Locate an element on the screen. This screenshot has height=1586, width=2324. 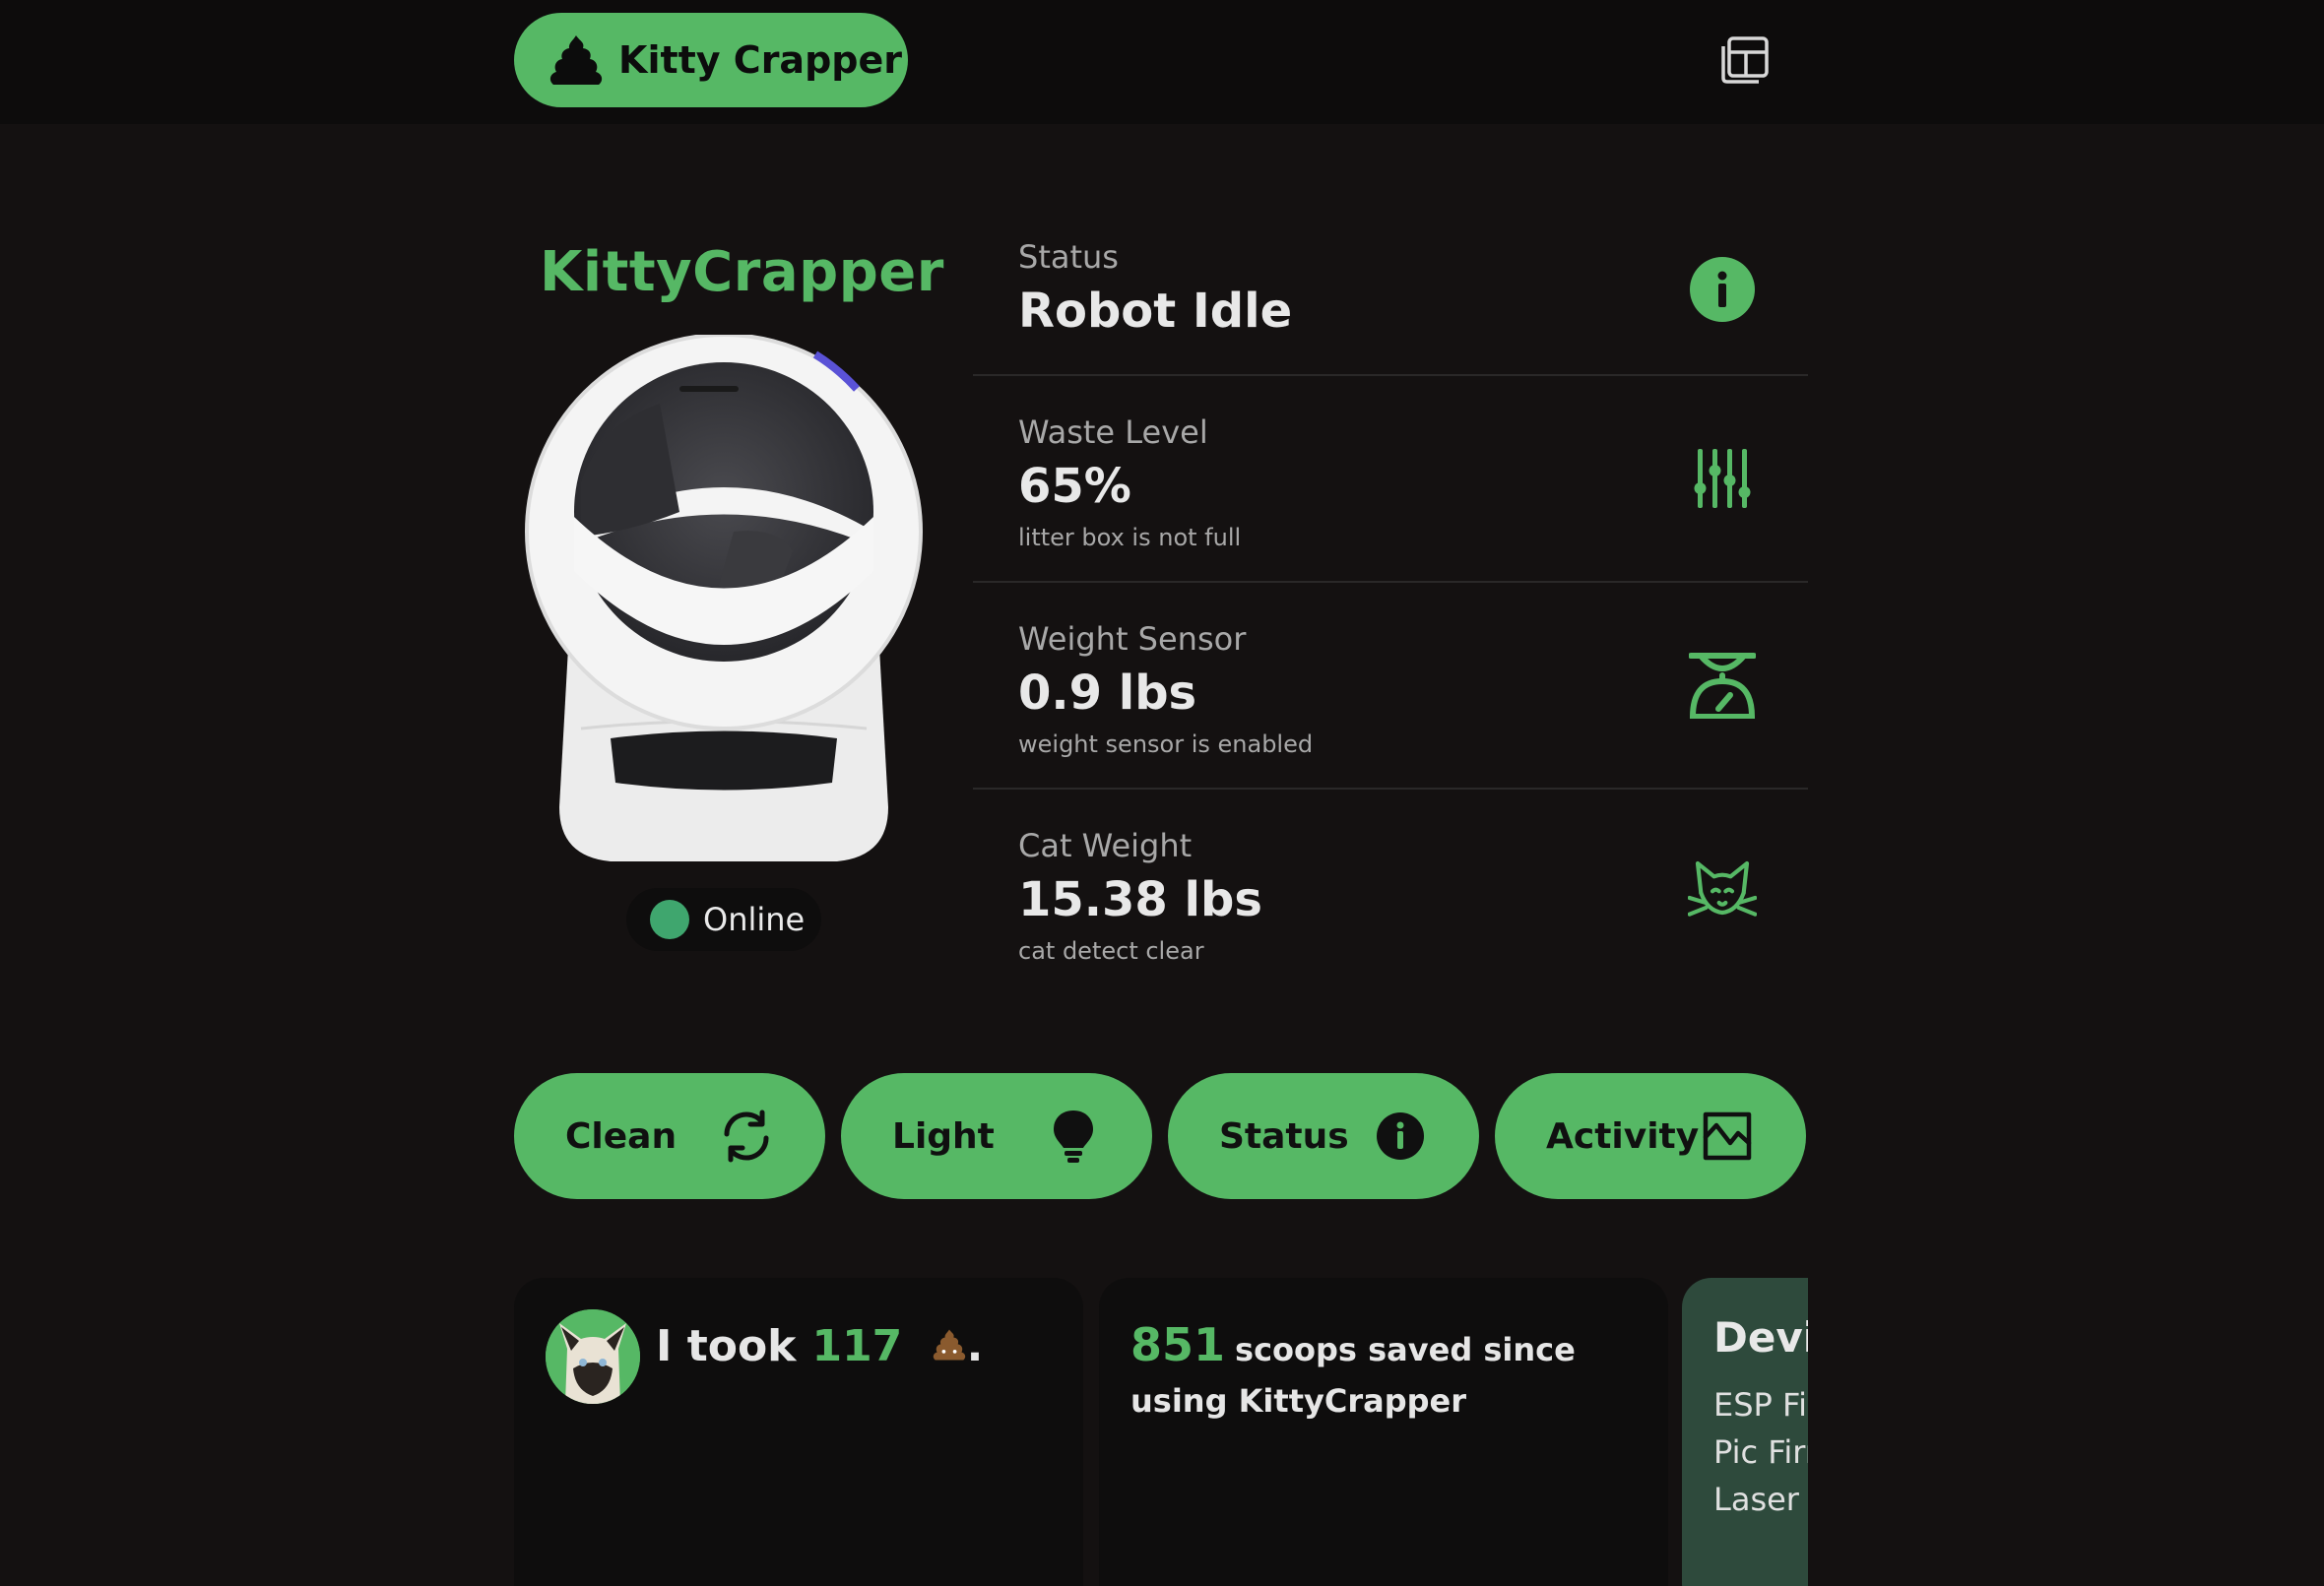
usage-count: 117 is located at coordinates (857, 1346).